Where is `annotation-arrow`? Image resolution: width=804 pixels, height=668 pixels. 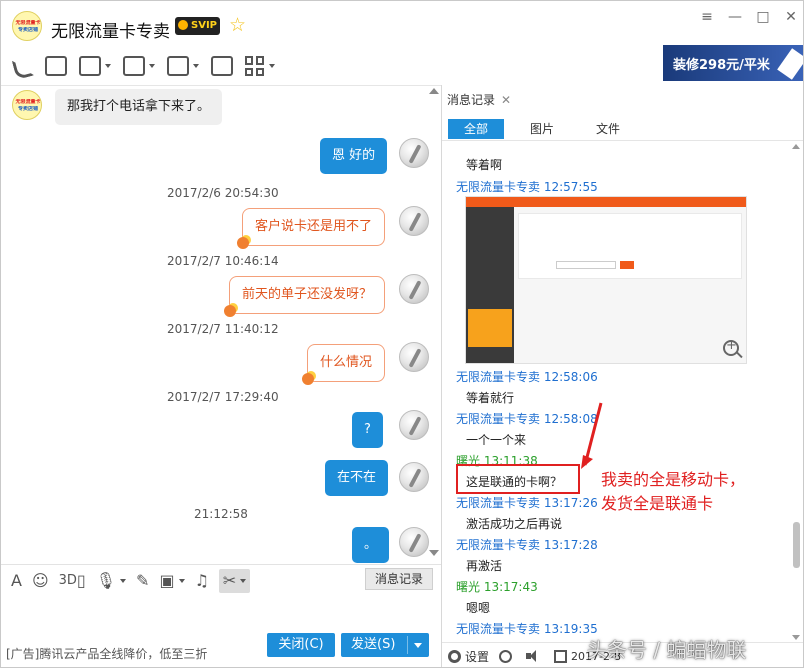 annotation-arrow is located at coordinates (592, 435).